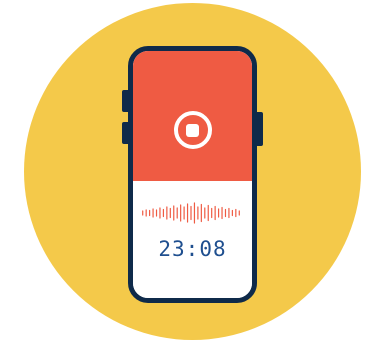 Image resolution: width=383 pixels, height=342 pixels. I want to click on recorder-control-panel, so click(192, 116).